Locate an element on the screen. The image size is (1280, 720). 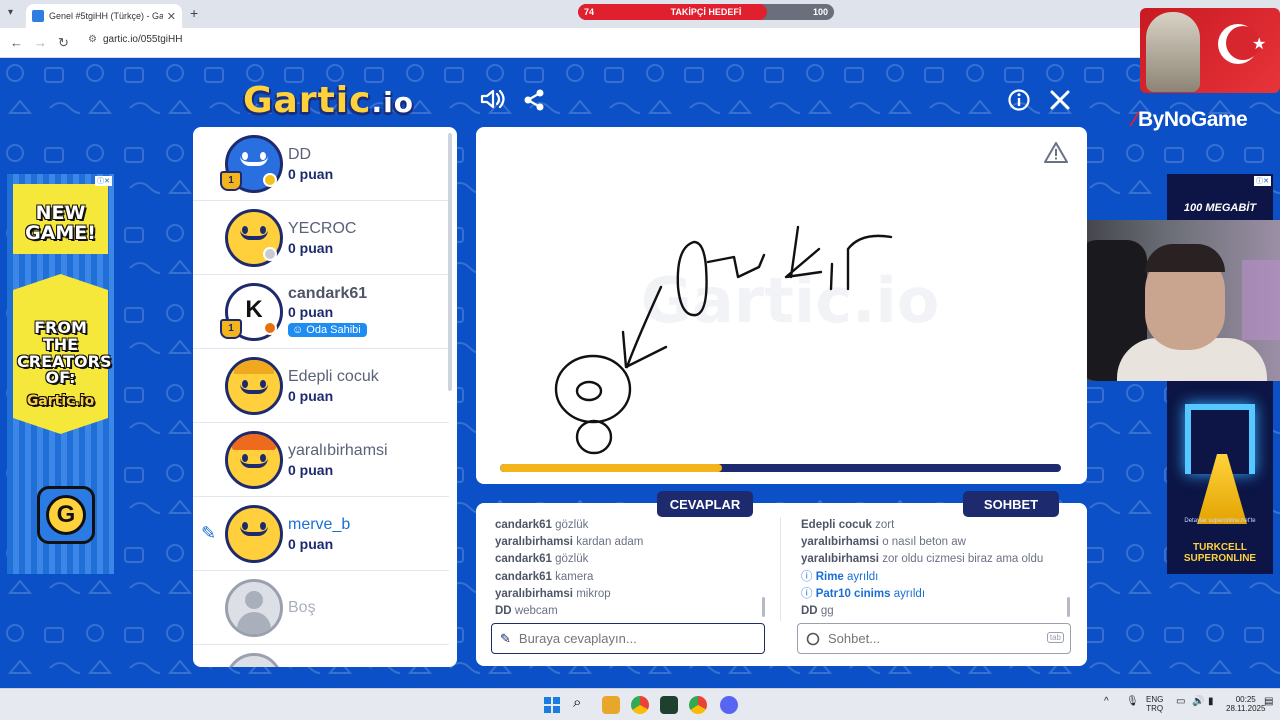
player-row is located at coordinates (321, 656).